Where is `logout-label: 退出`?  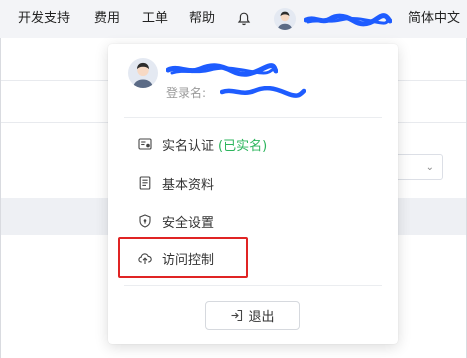
logout-label: 退出 is located at coordinates (261, 317).